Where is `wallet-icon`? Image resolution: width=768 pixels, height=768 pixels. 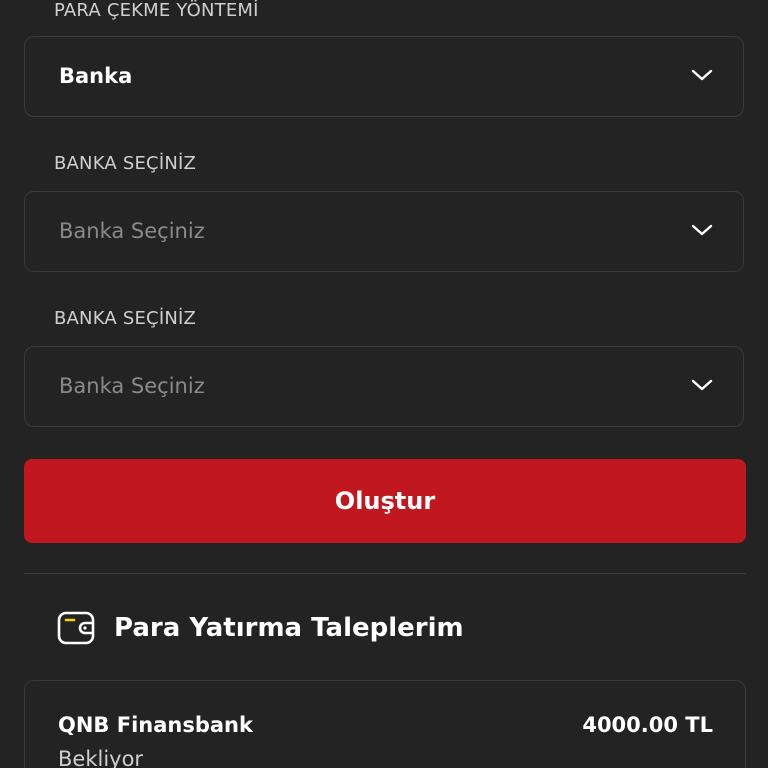 wallet-icon is located at coordinates (76, 628).